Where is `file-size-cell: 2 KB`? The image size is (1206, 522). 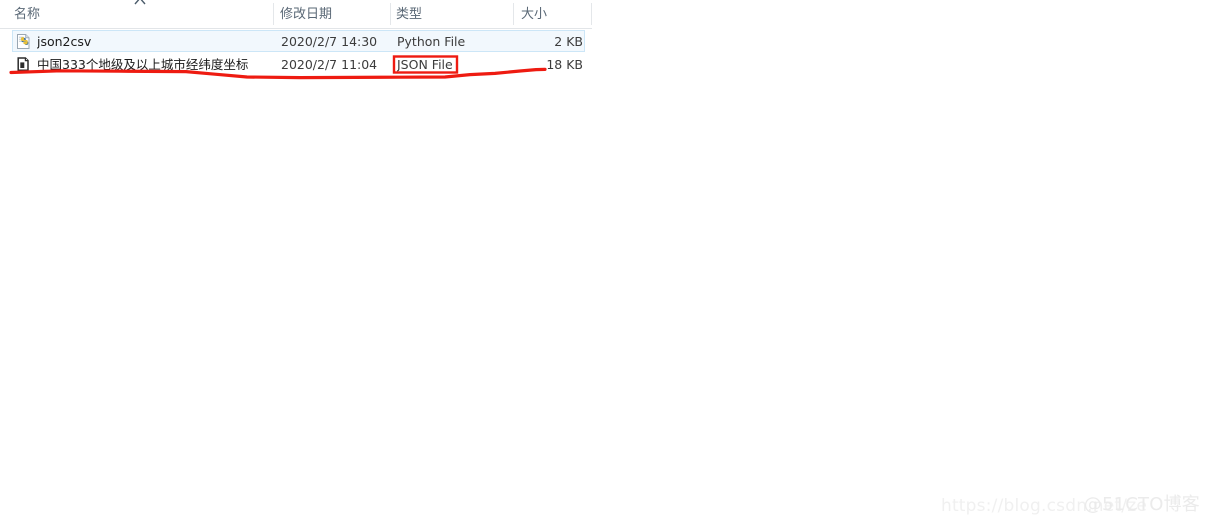 file-size-cell: 2 KB is located at coordinates (568, 41).